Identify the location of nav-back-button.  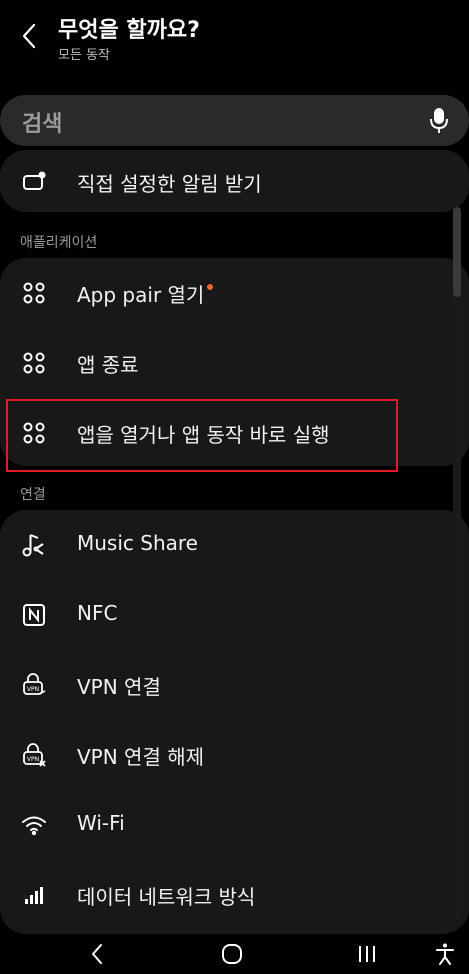
(97, 954).